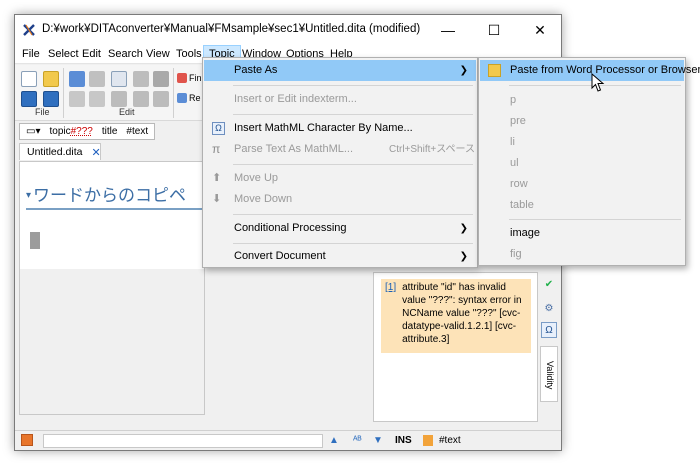 The height and width of the screenshot is (465, 700). I want to click on paste-after-icon, so click(161, 99).